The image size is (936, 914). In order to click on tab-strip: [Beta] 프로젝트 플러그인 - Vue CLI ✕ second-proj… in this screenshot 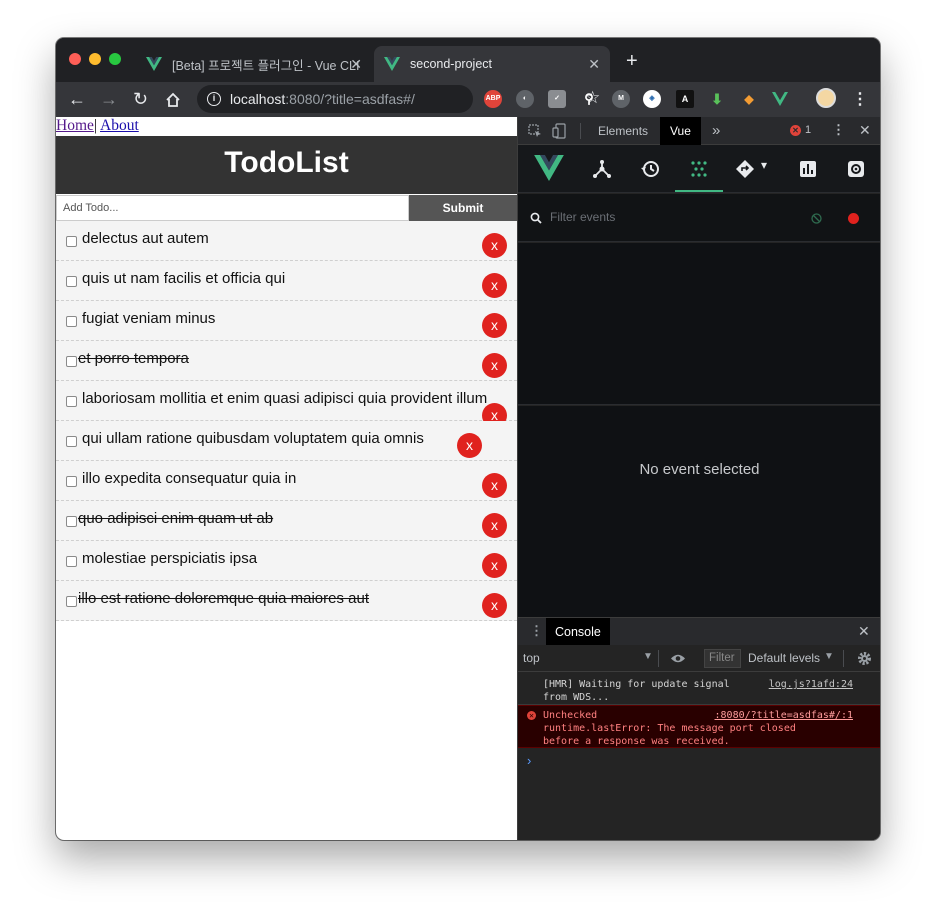, I will do `click(468, 60)`.